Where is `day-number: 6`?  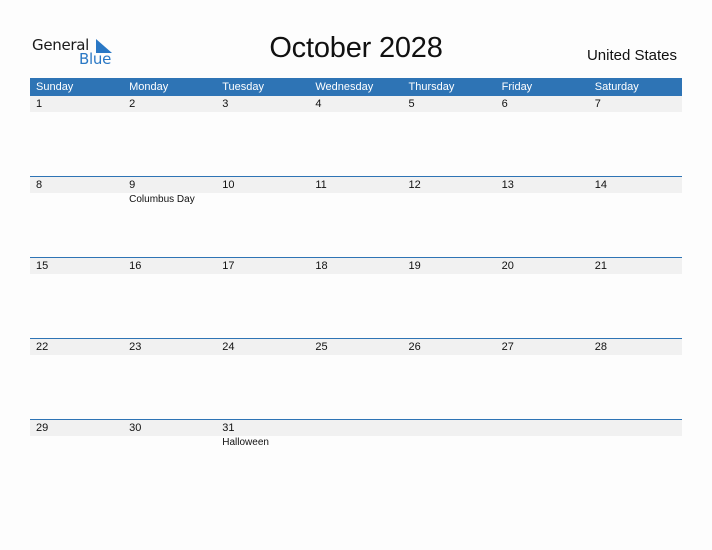 day-number: 6 is located at coordinates (504, 104).